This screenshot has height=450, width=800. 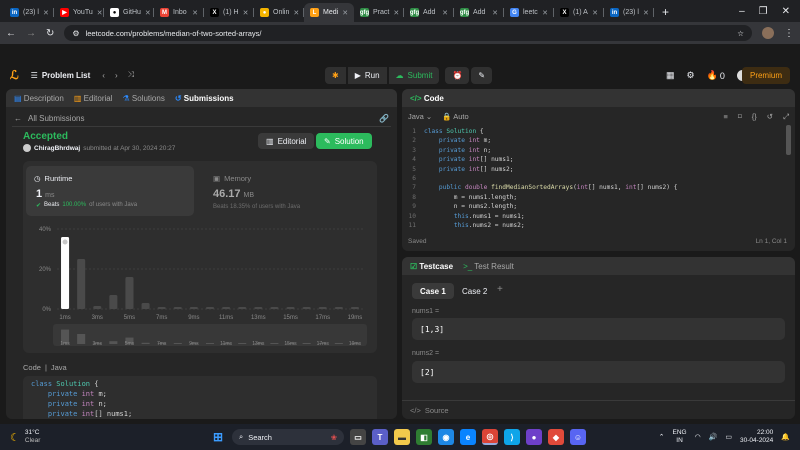 I want to click on volume-icon: 🔊, so click(x=713, y=437).